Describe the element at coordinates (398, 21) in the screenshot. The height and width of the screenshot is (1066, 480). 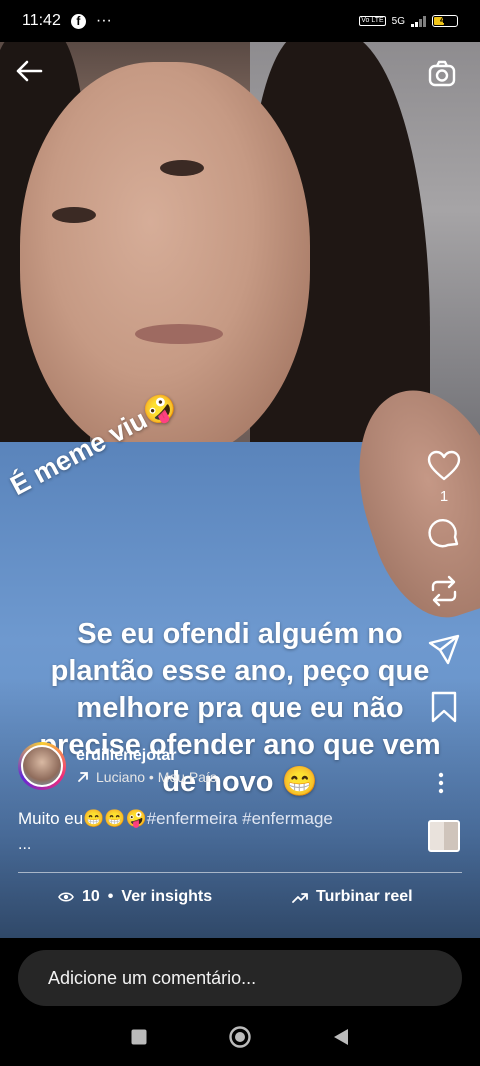
I see `network-type: 5G` at that location.